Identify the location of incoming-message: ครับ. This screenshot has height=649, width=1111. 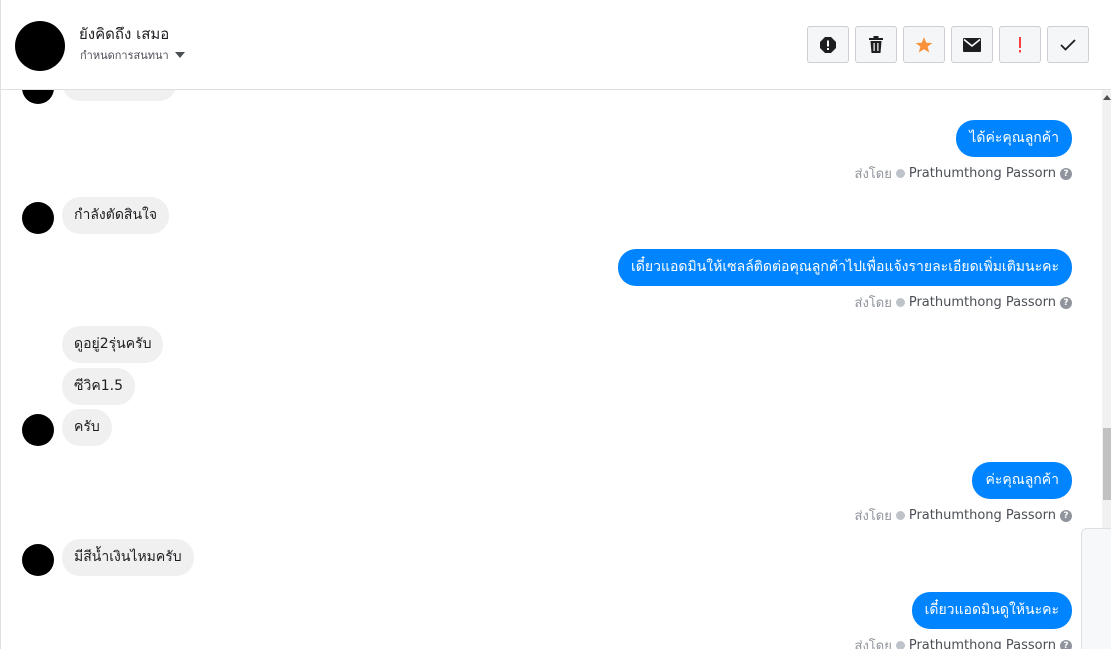
(87, 427).